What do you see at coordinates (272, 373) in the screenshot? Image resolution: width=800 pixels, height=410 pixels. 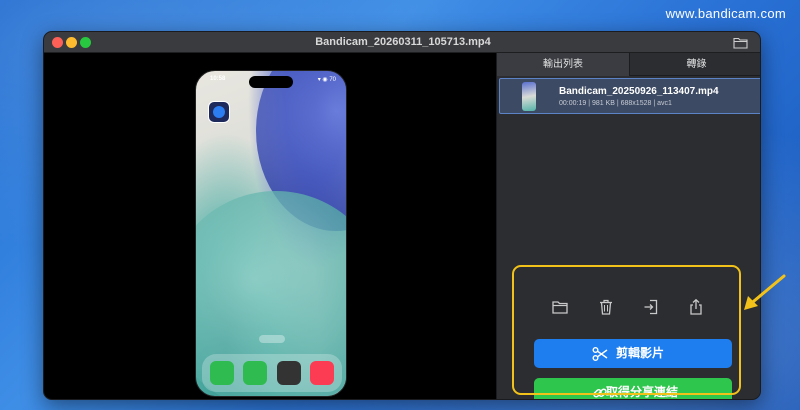 I see `phone-dock` at bounding box center [272, 373].